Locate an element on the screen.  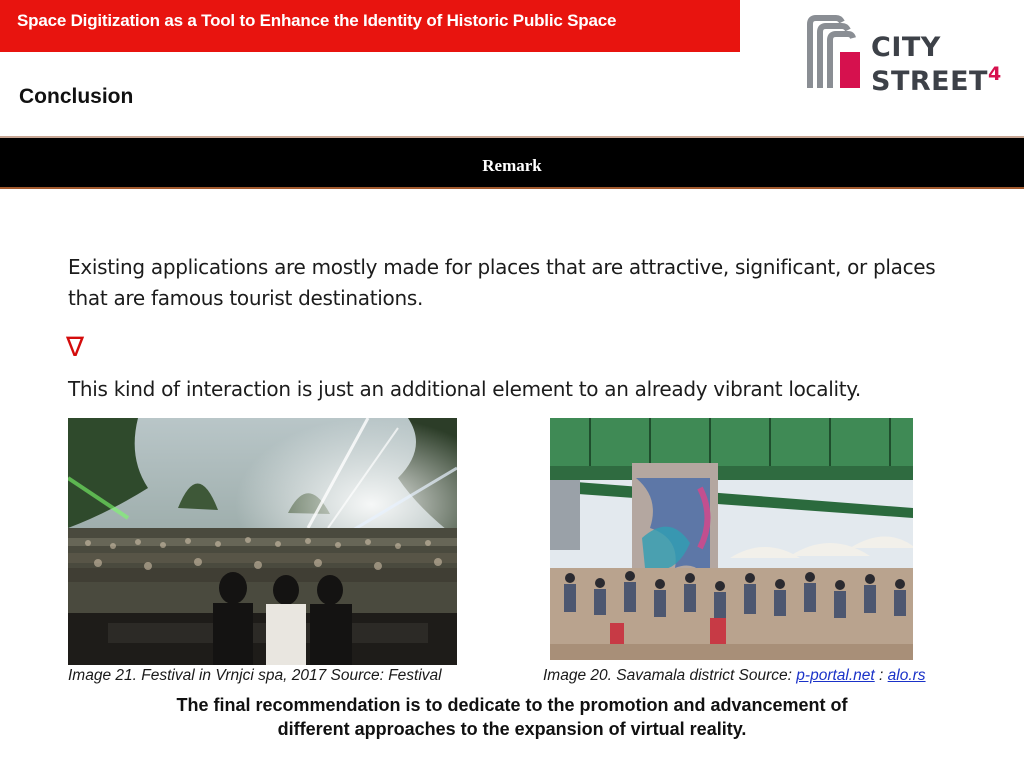
caption-savamala-prefix: Image 20. Savamala district Source: is located at coordinates (670, 675).